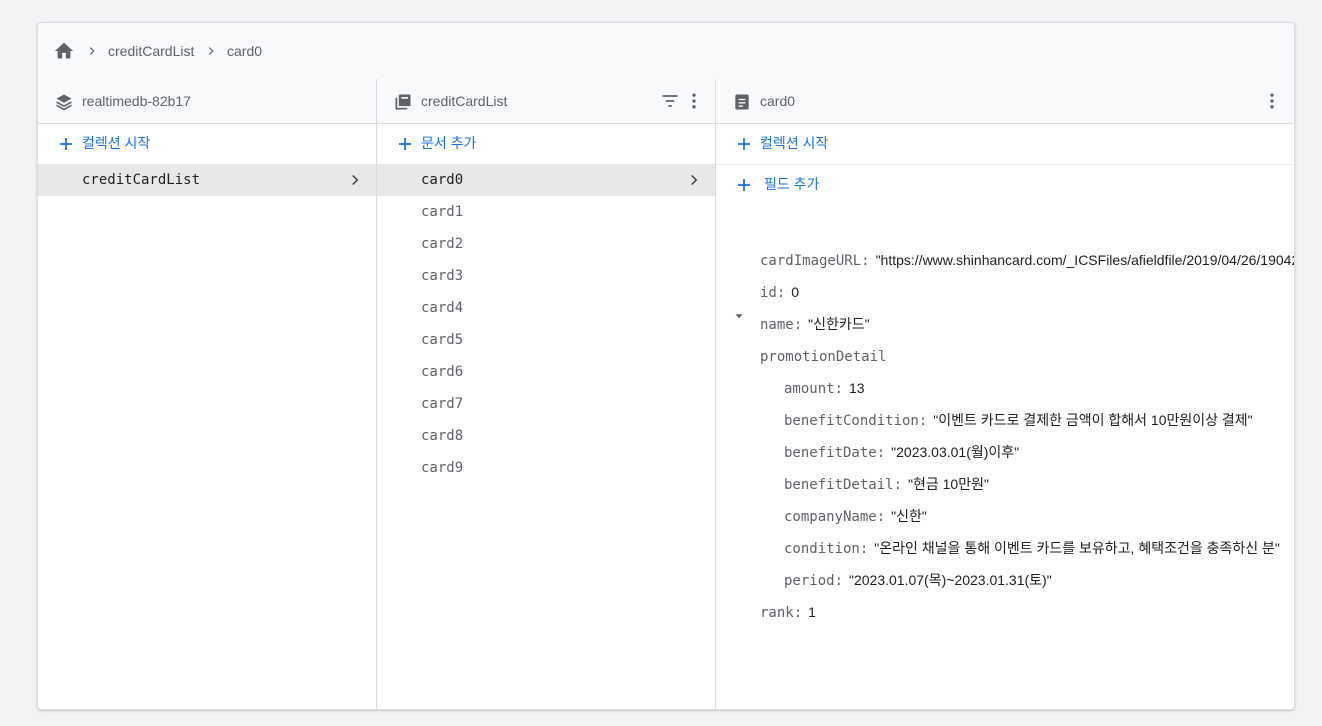 The height and width of the screenshot is (726, 1322). I want to click on database-icon, so click(64, 102).